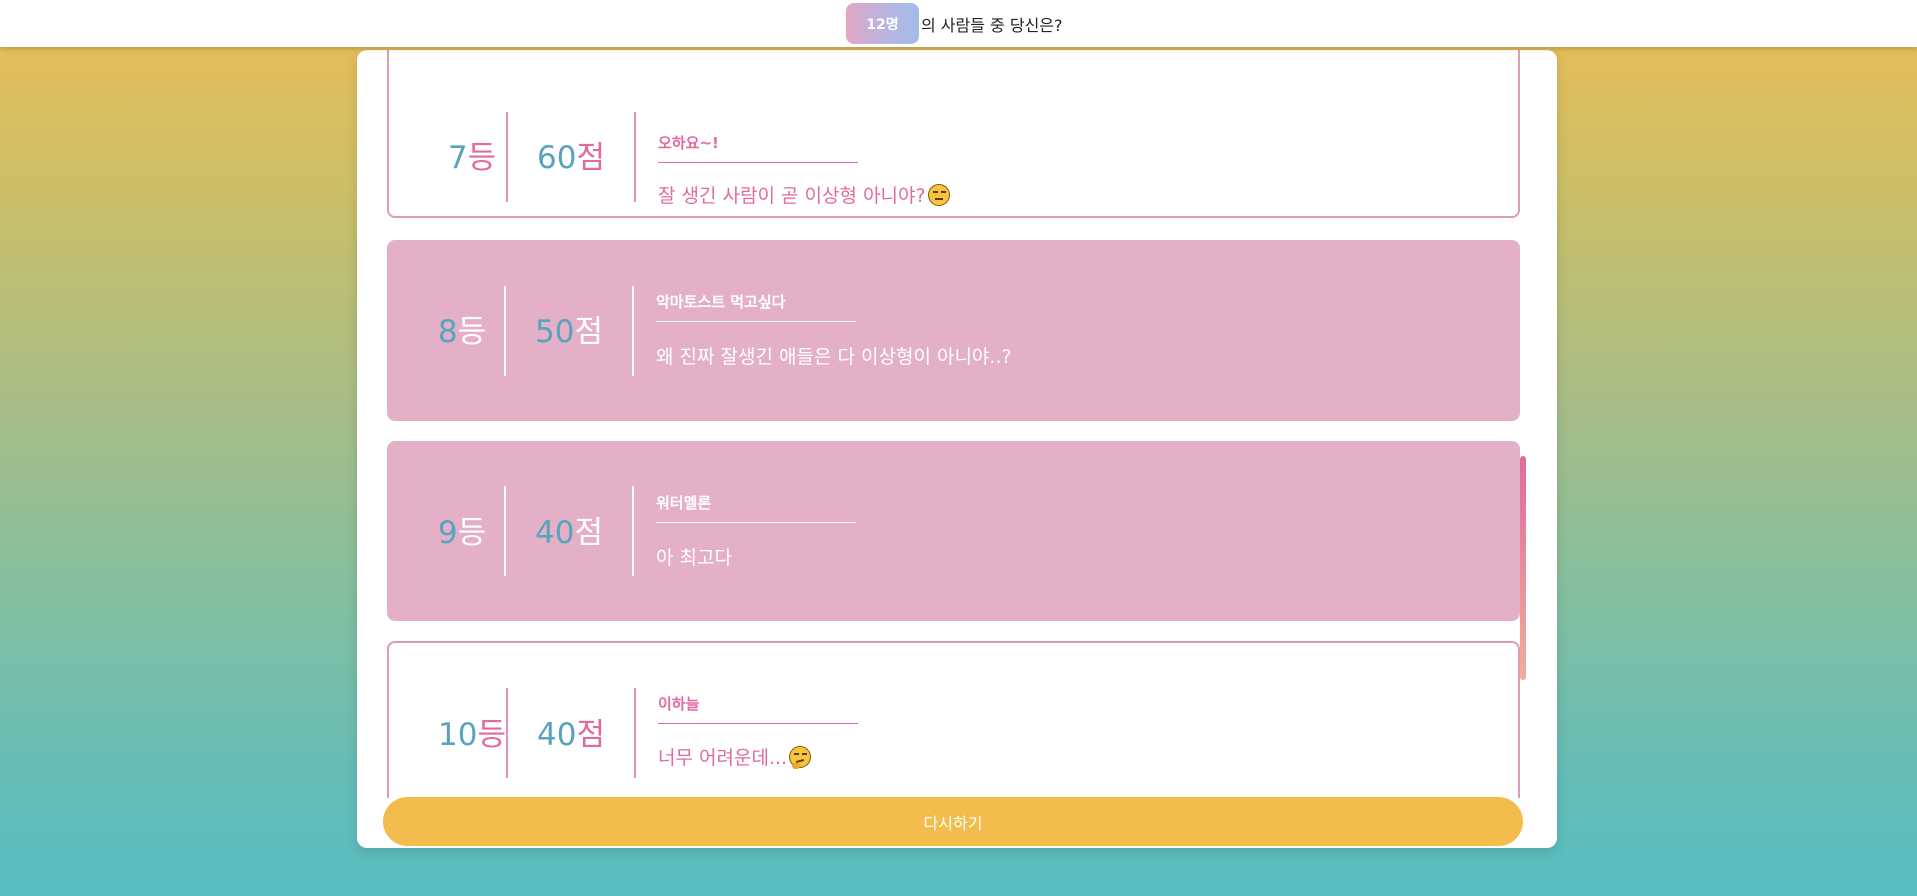 This screenshot has height=896, width=1917. Describe the element at coordinates (792, 196) in the screenshot. I see `comment-text: 잘 생긴 사람이 곧 이상형 아니야?` at that location.